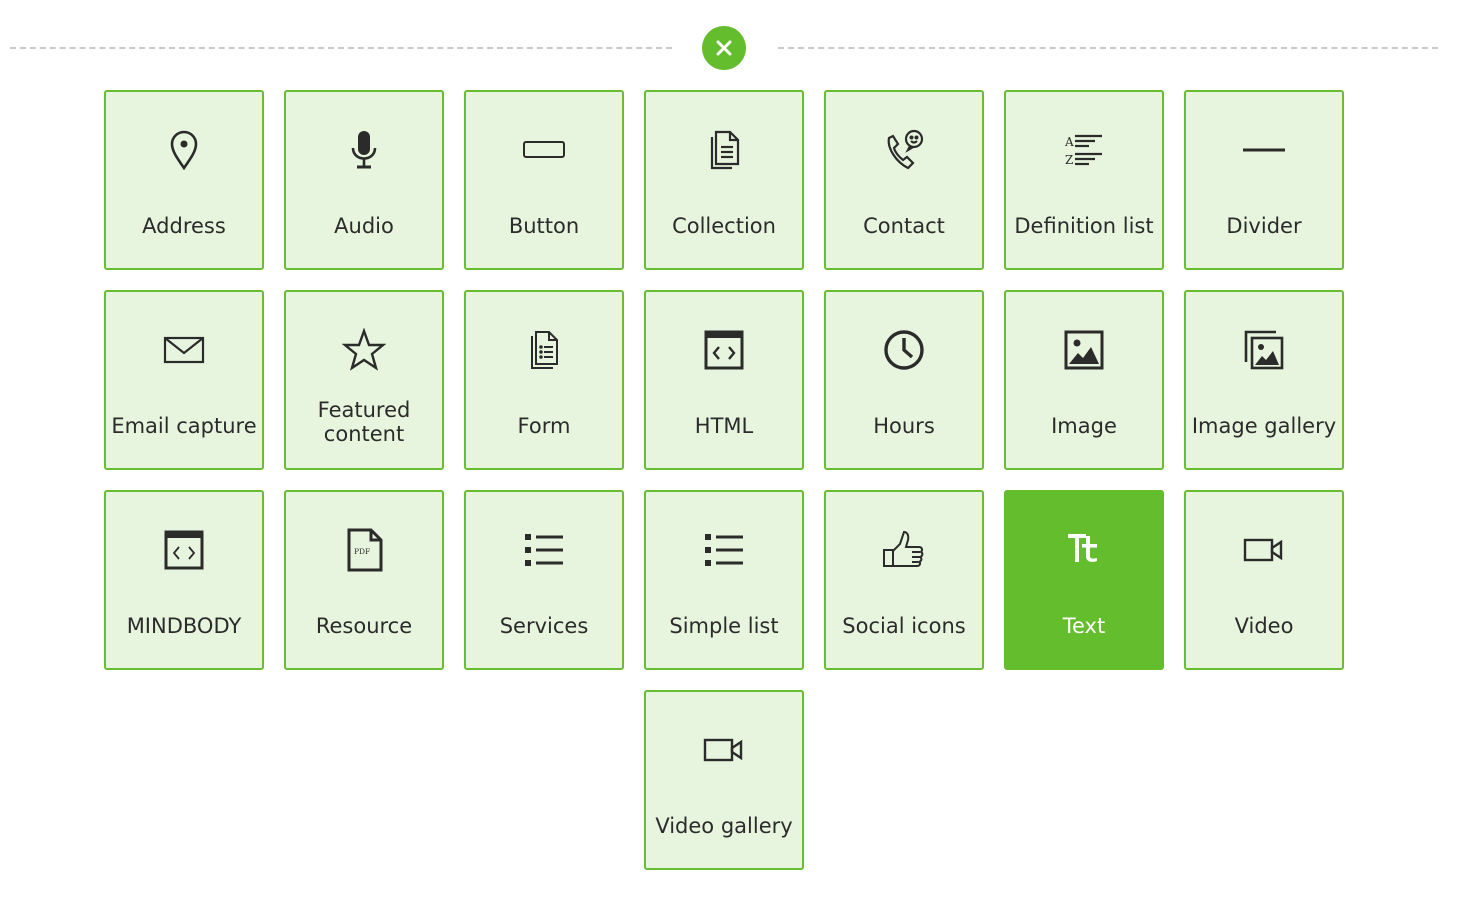 Image resolution: width=1470 pixels, height=914 pixels. I want to click on button-icon, so click(544, 150).